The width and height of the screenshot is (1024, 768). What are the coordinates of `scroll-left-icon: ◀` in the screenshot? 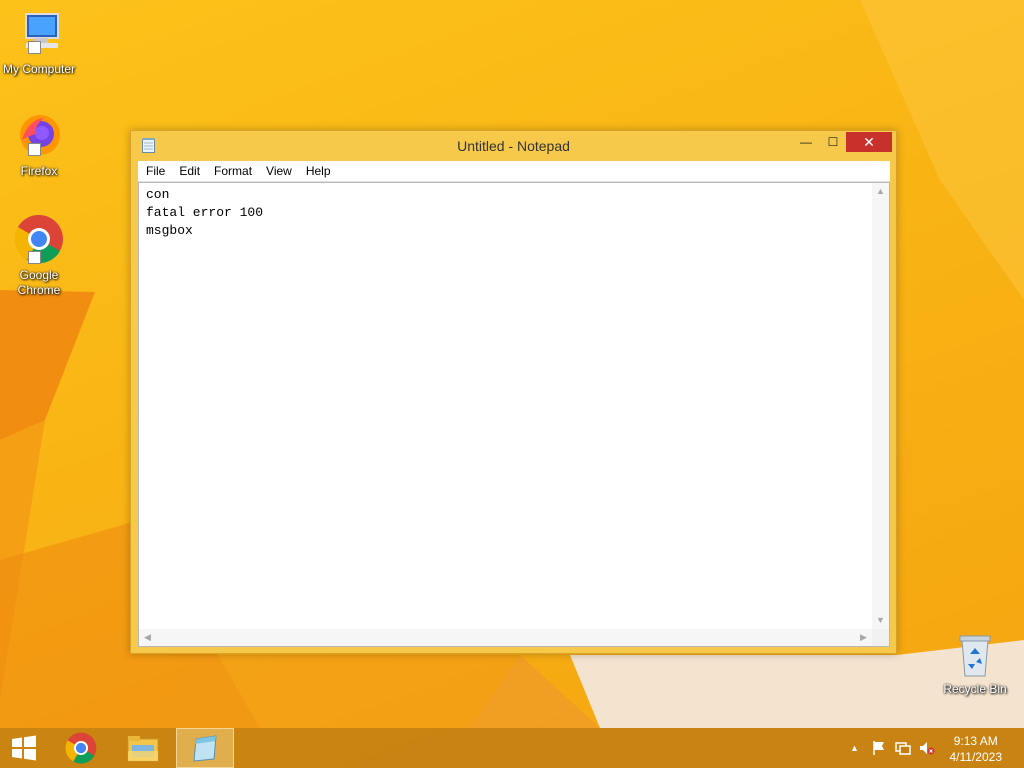 It's located at (147, 637).